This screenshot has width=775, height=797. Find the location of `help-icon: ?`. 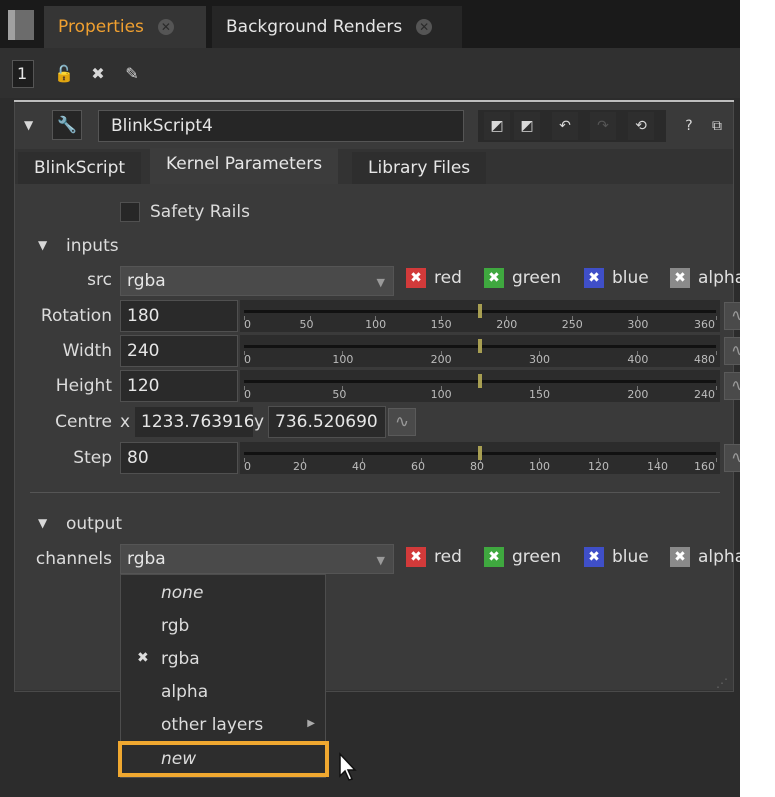

help-icon: ? is located at coordinates (689, 126).